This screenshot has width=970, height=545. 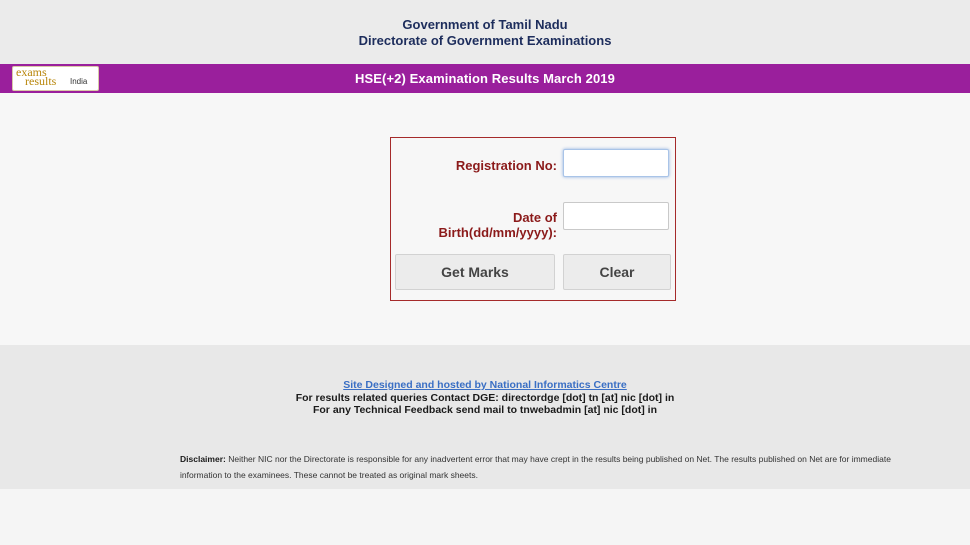 I want to click on date-of-birth-input, so click(x=616, y=216).